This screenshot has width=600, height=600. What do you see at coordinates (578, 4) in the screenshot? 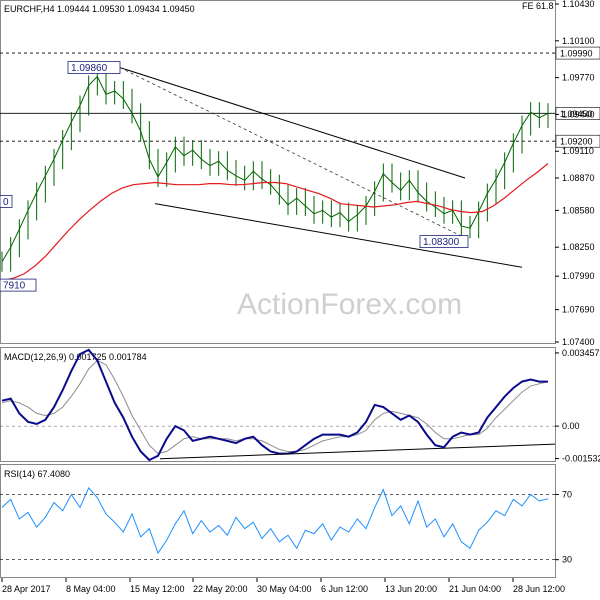
I see `y-tick-label: 1.10430` at bounding box center [578, 4].